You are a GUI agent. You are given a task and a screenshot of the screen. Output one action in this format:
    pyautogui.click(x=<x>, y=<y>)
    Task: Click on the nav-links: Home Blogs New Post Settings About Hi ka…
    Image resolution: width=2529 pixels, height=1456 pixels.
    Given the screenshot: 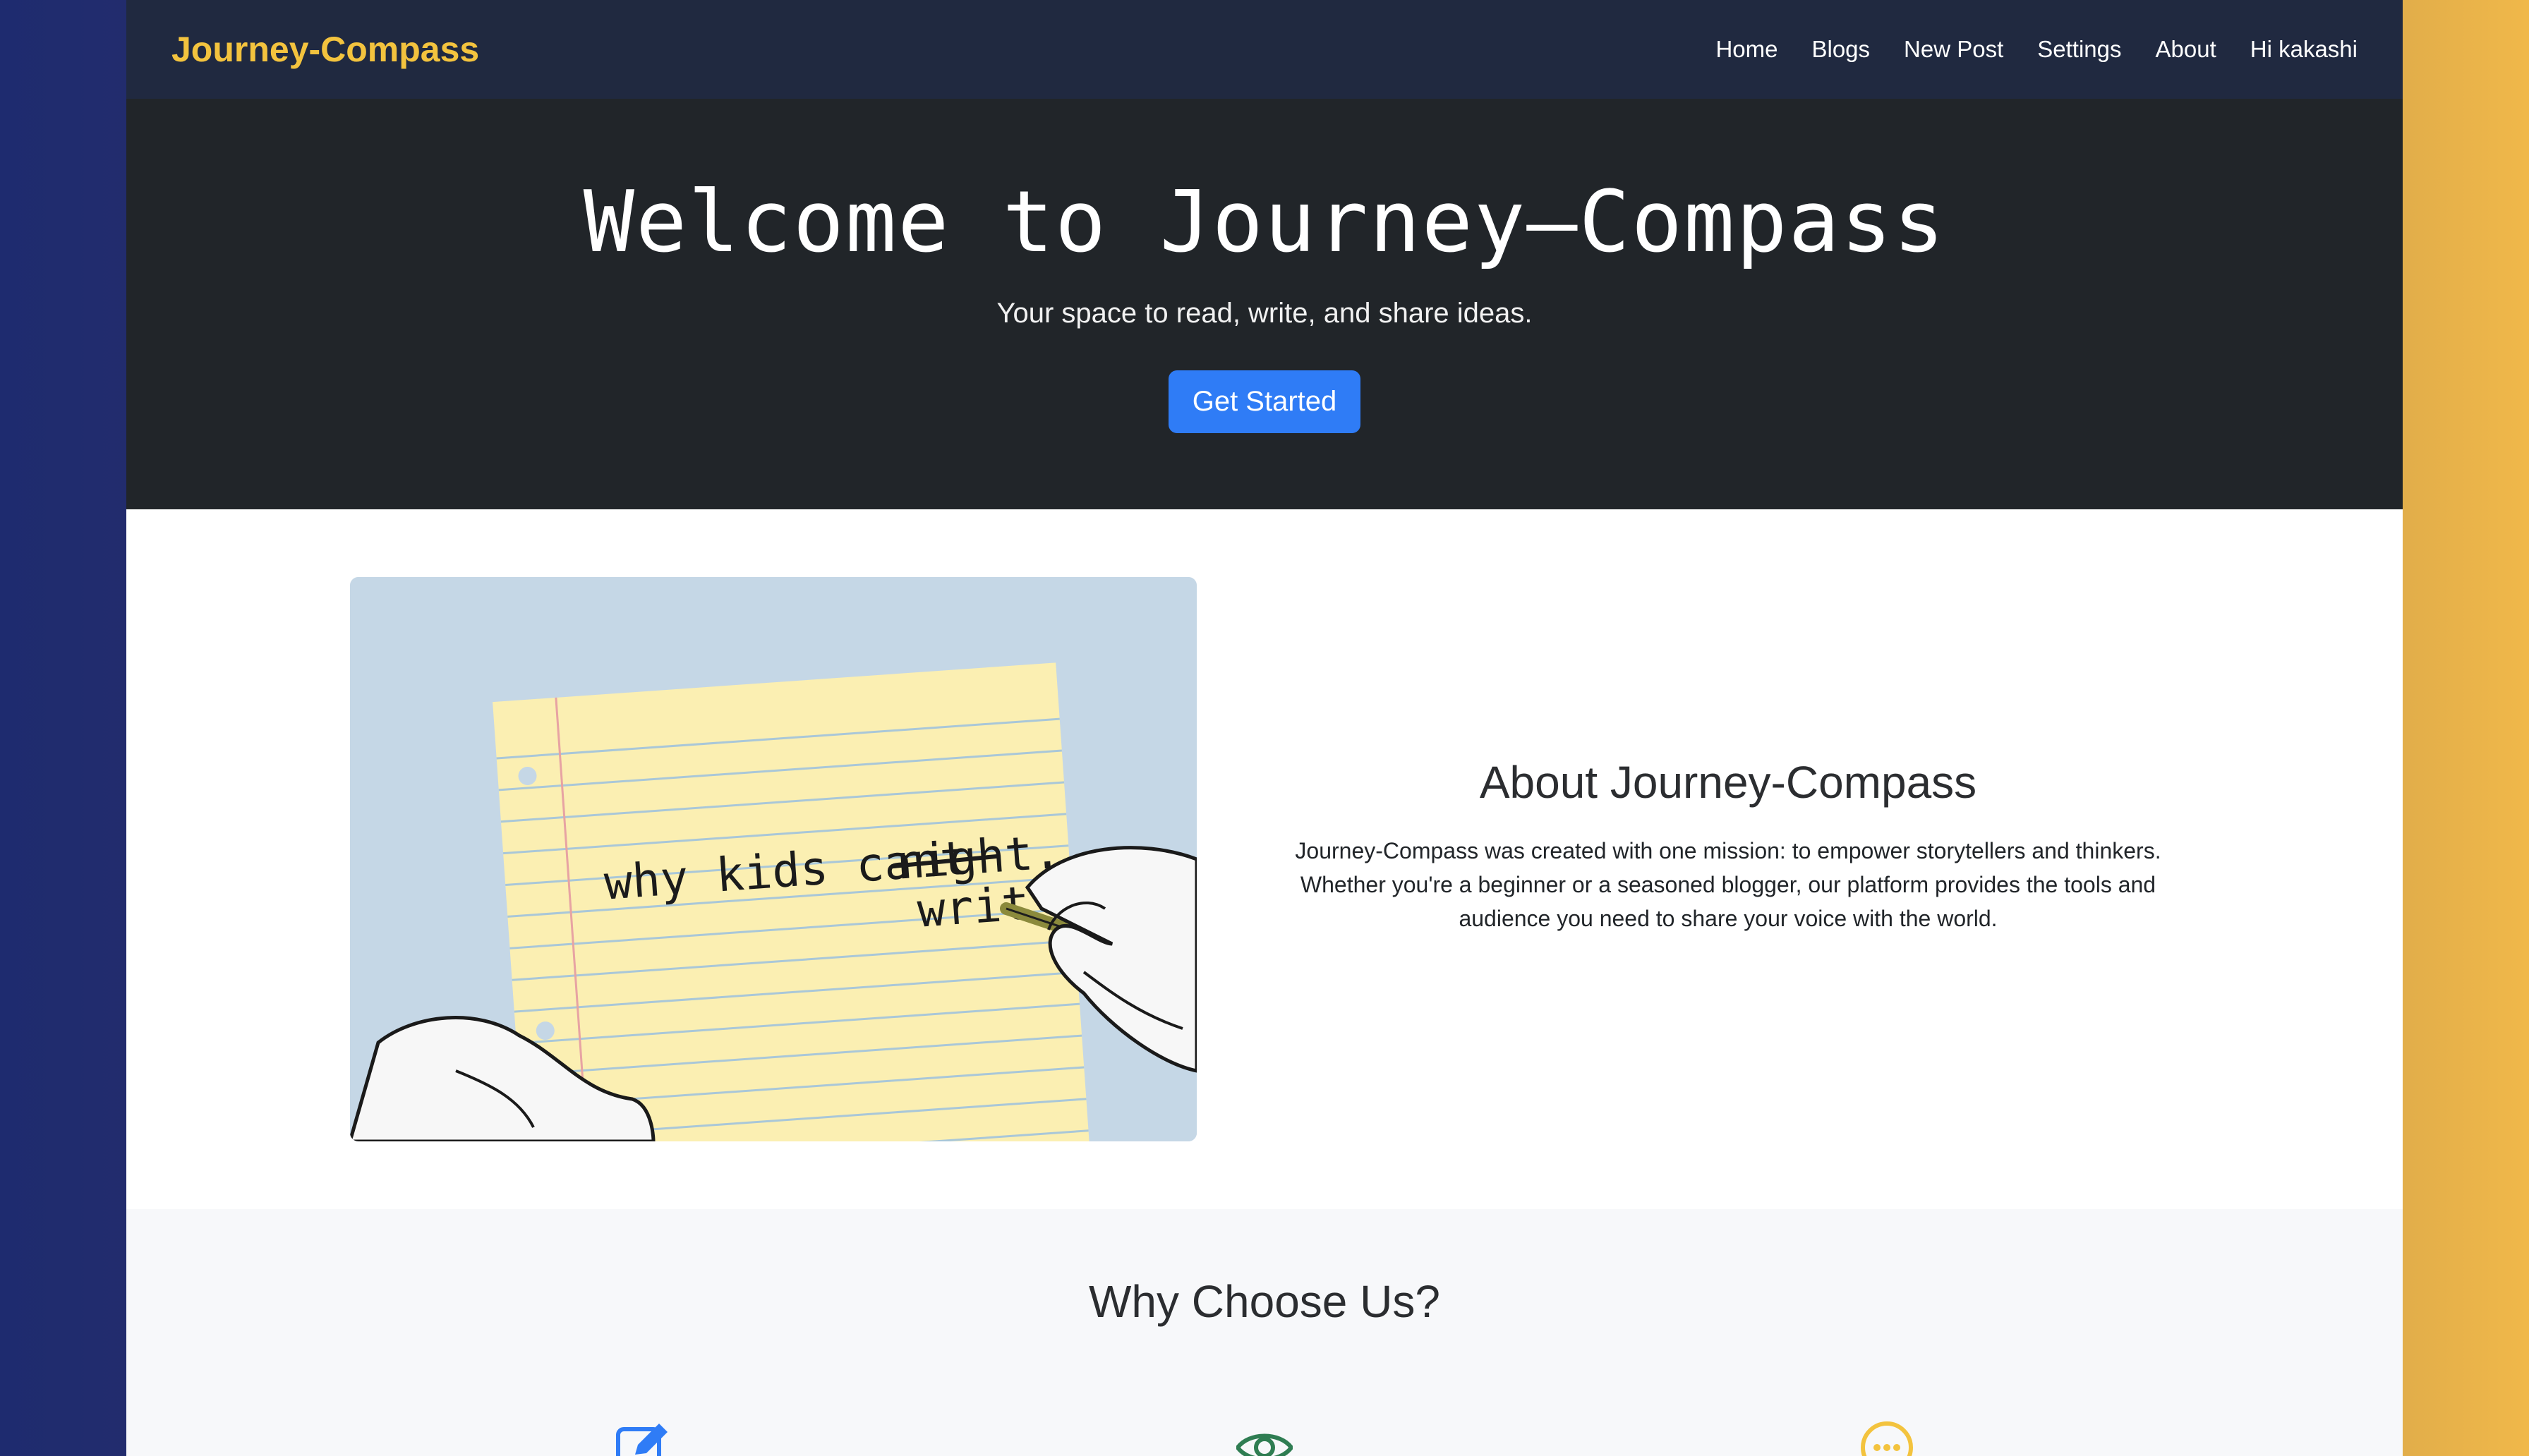 What is the action you would take?
    pyautogui.click(x=2036, y=50)
    